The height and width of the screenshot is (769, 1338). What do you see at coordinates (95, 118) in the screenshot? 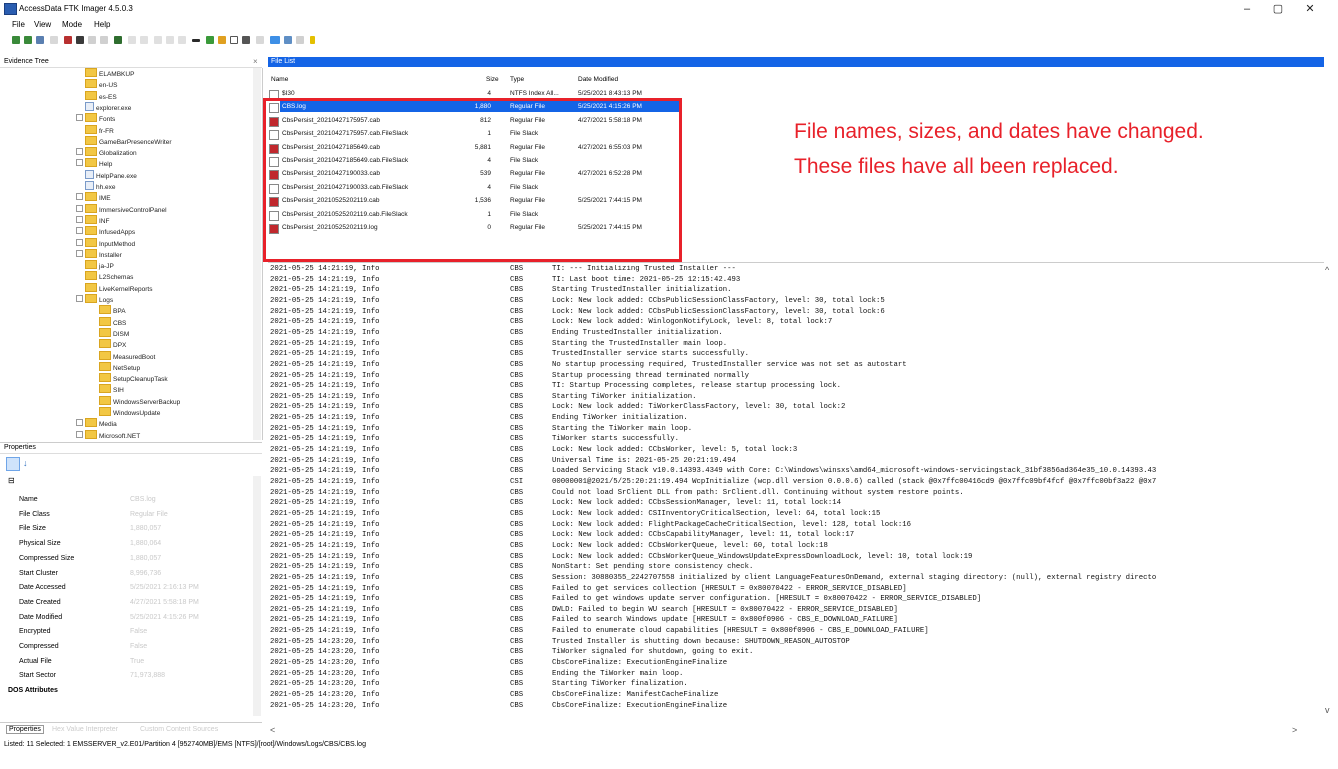
I see `tree-item: Fonts` at bounding box center [95, 118].